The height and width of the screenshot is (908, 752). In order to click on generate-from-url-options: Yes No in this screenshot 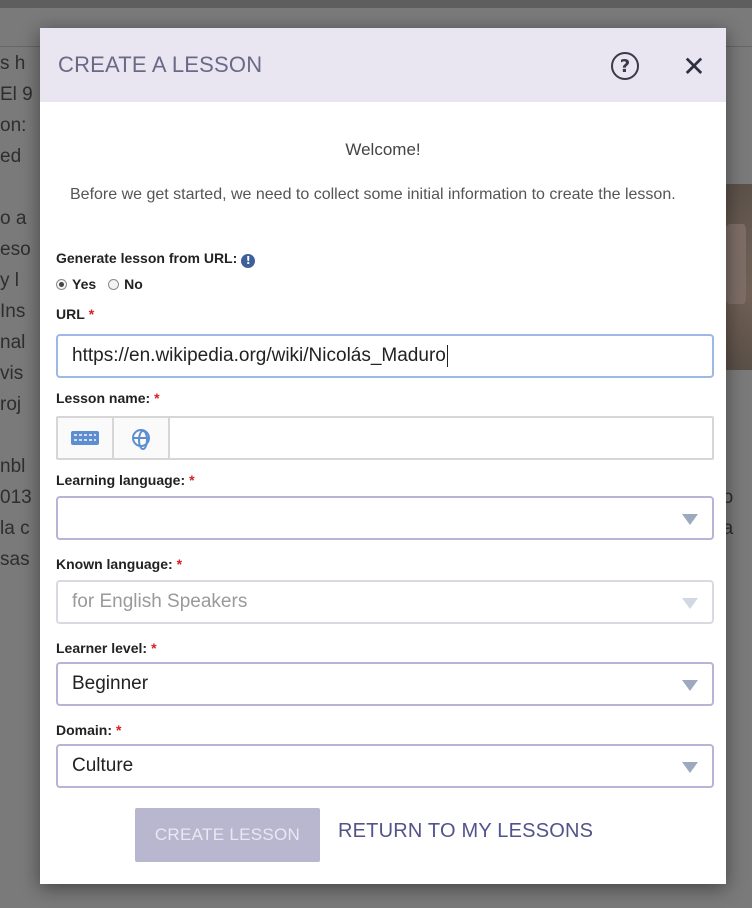, I will do `click(99, 284)`.